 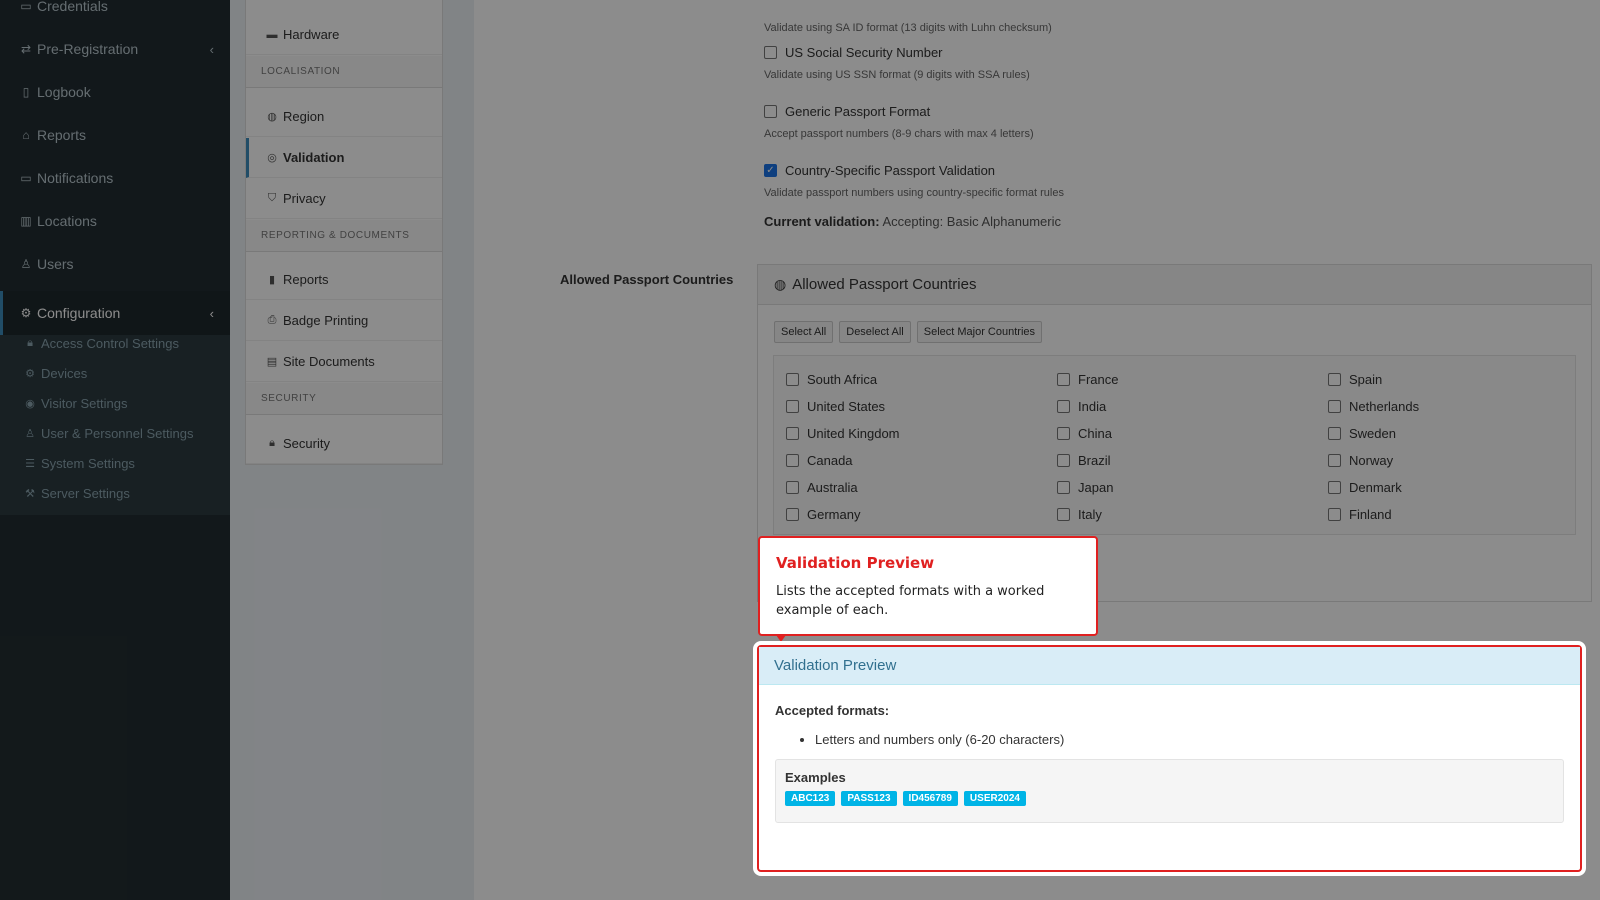 What do you see at coordinates (869, 798) in the screenshot?
I see `example-tag: PASS123` at bounding box center [869, 798].